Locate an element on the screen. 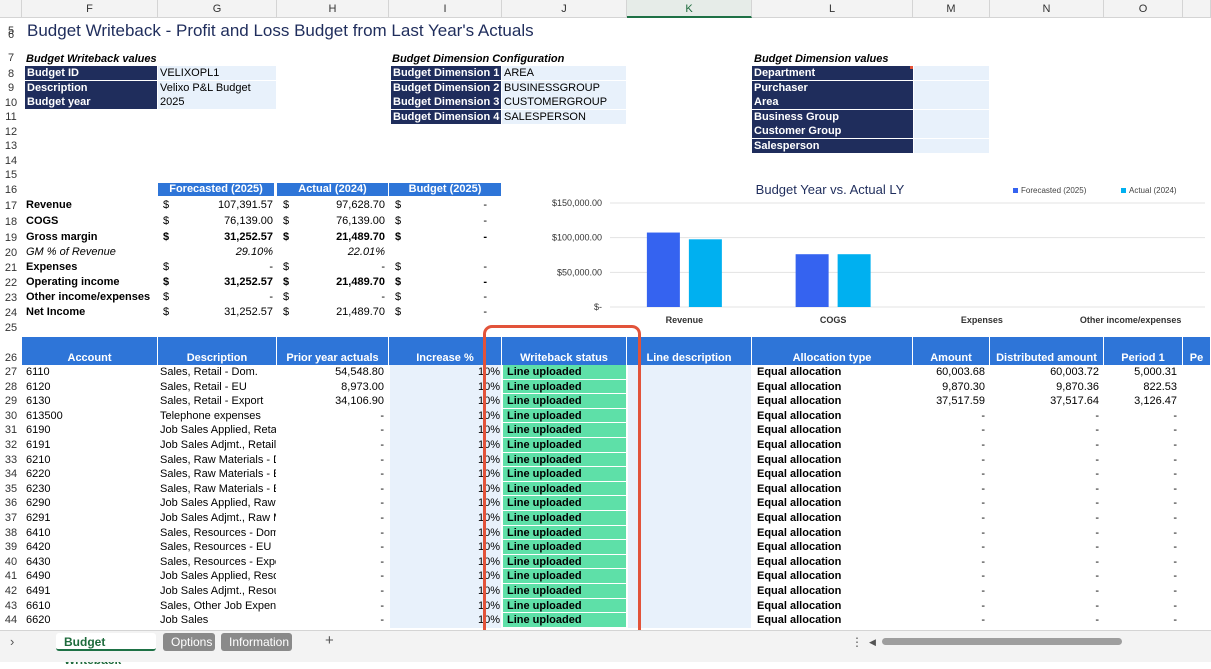 The image size is (1211, 669). amount-cell: 37,517.59 is located at coordinates (949, 401).